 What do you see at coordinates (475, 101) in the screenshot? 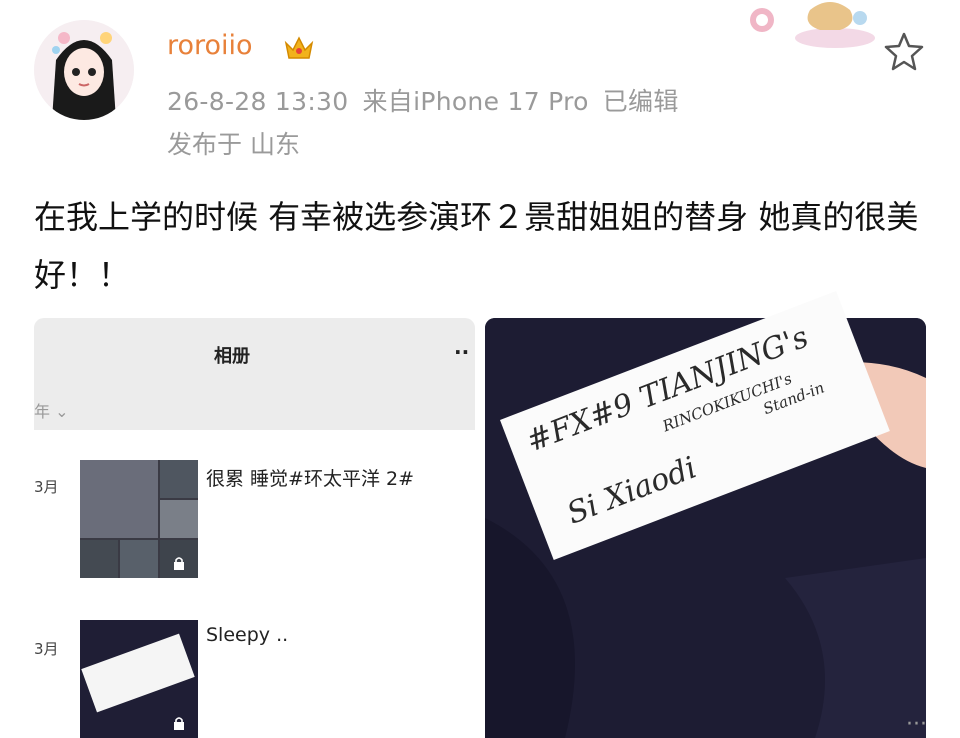
I see `source: 来自iPhone 17 Pro` at bounding box center [475, 101].